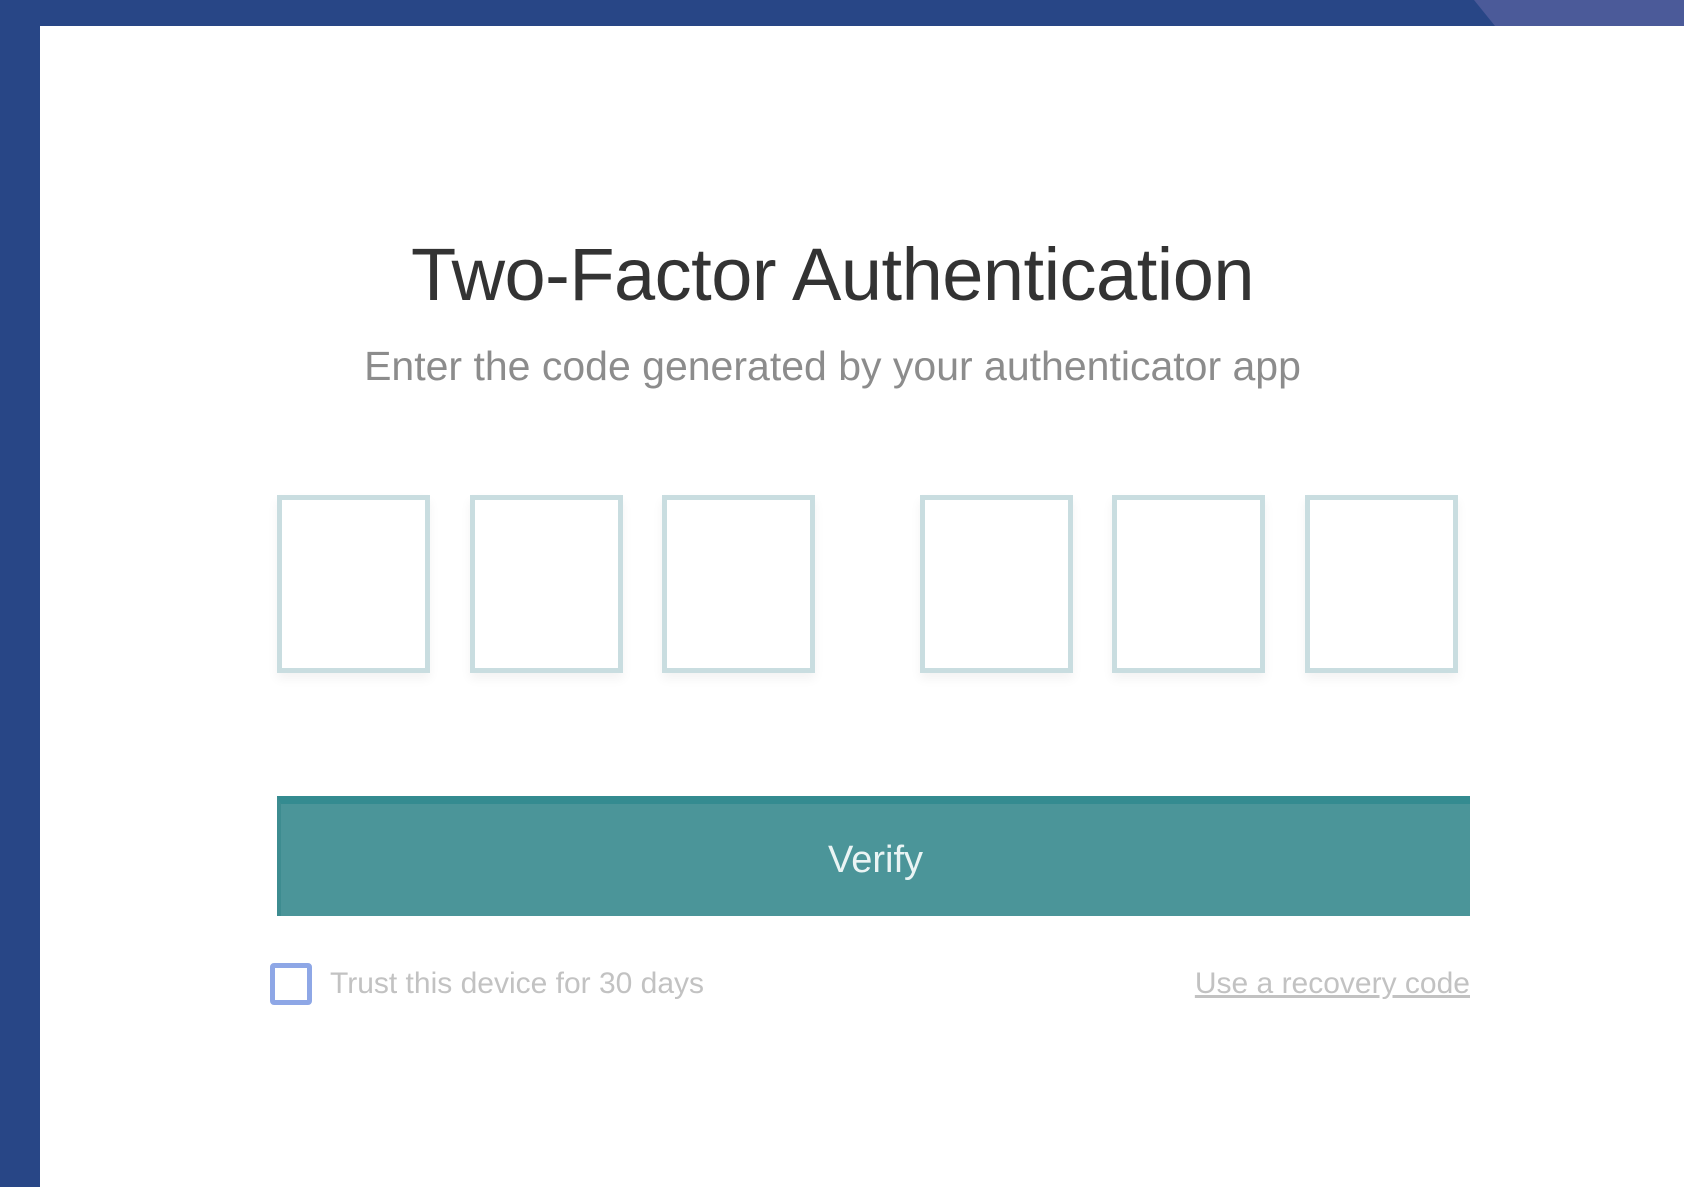 The width and height of the screenshot is (1684, 1187). What do you see at coordinates (873, 856) in the screenshot?
I see `verify-button: Verify` at bounding box center [873, 856].